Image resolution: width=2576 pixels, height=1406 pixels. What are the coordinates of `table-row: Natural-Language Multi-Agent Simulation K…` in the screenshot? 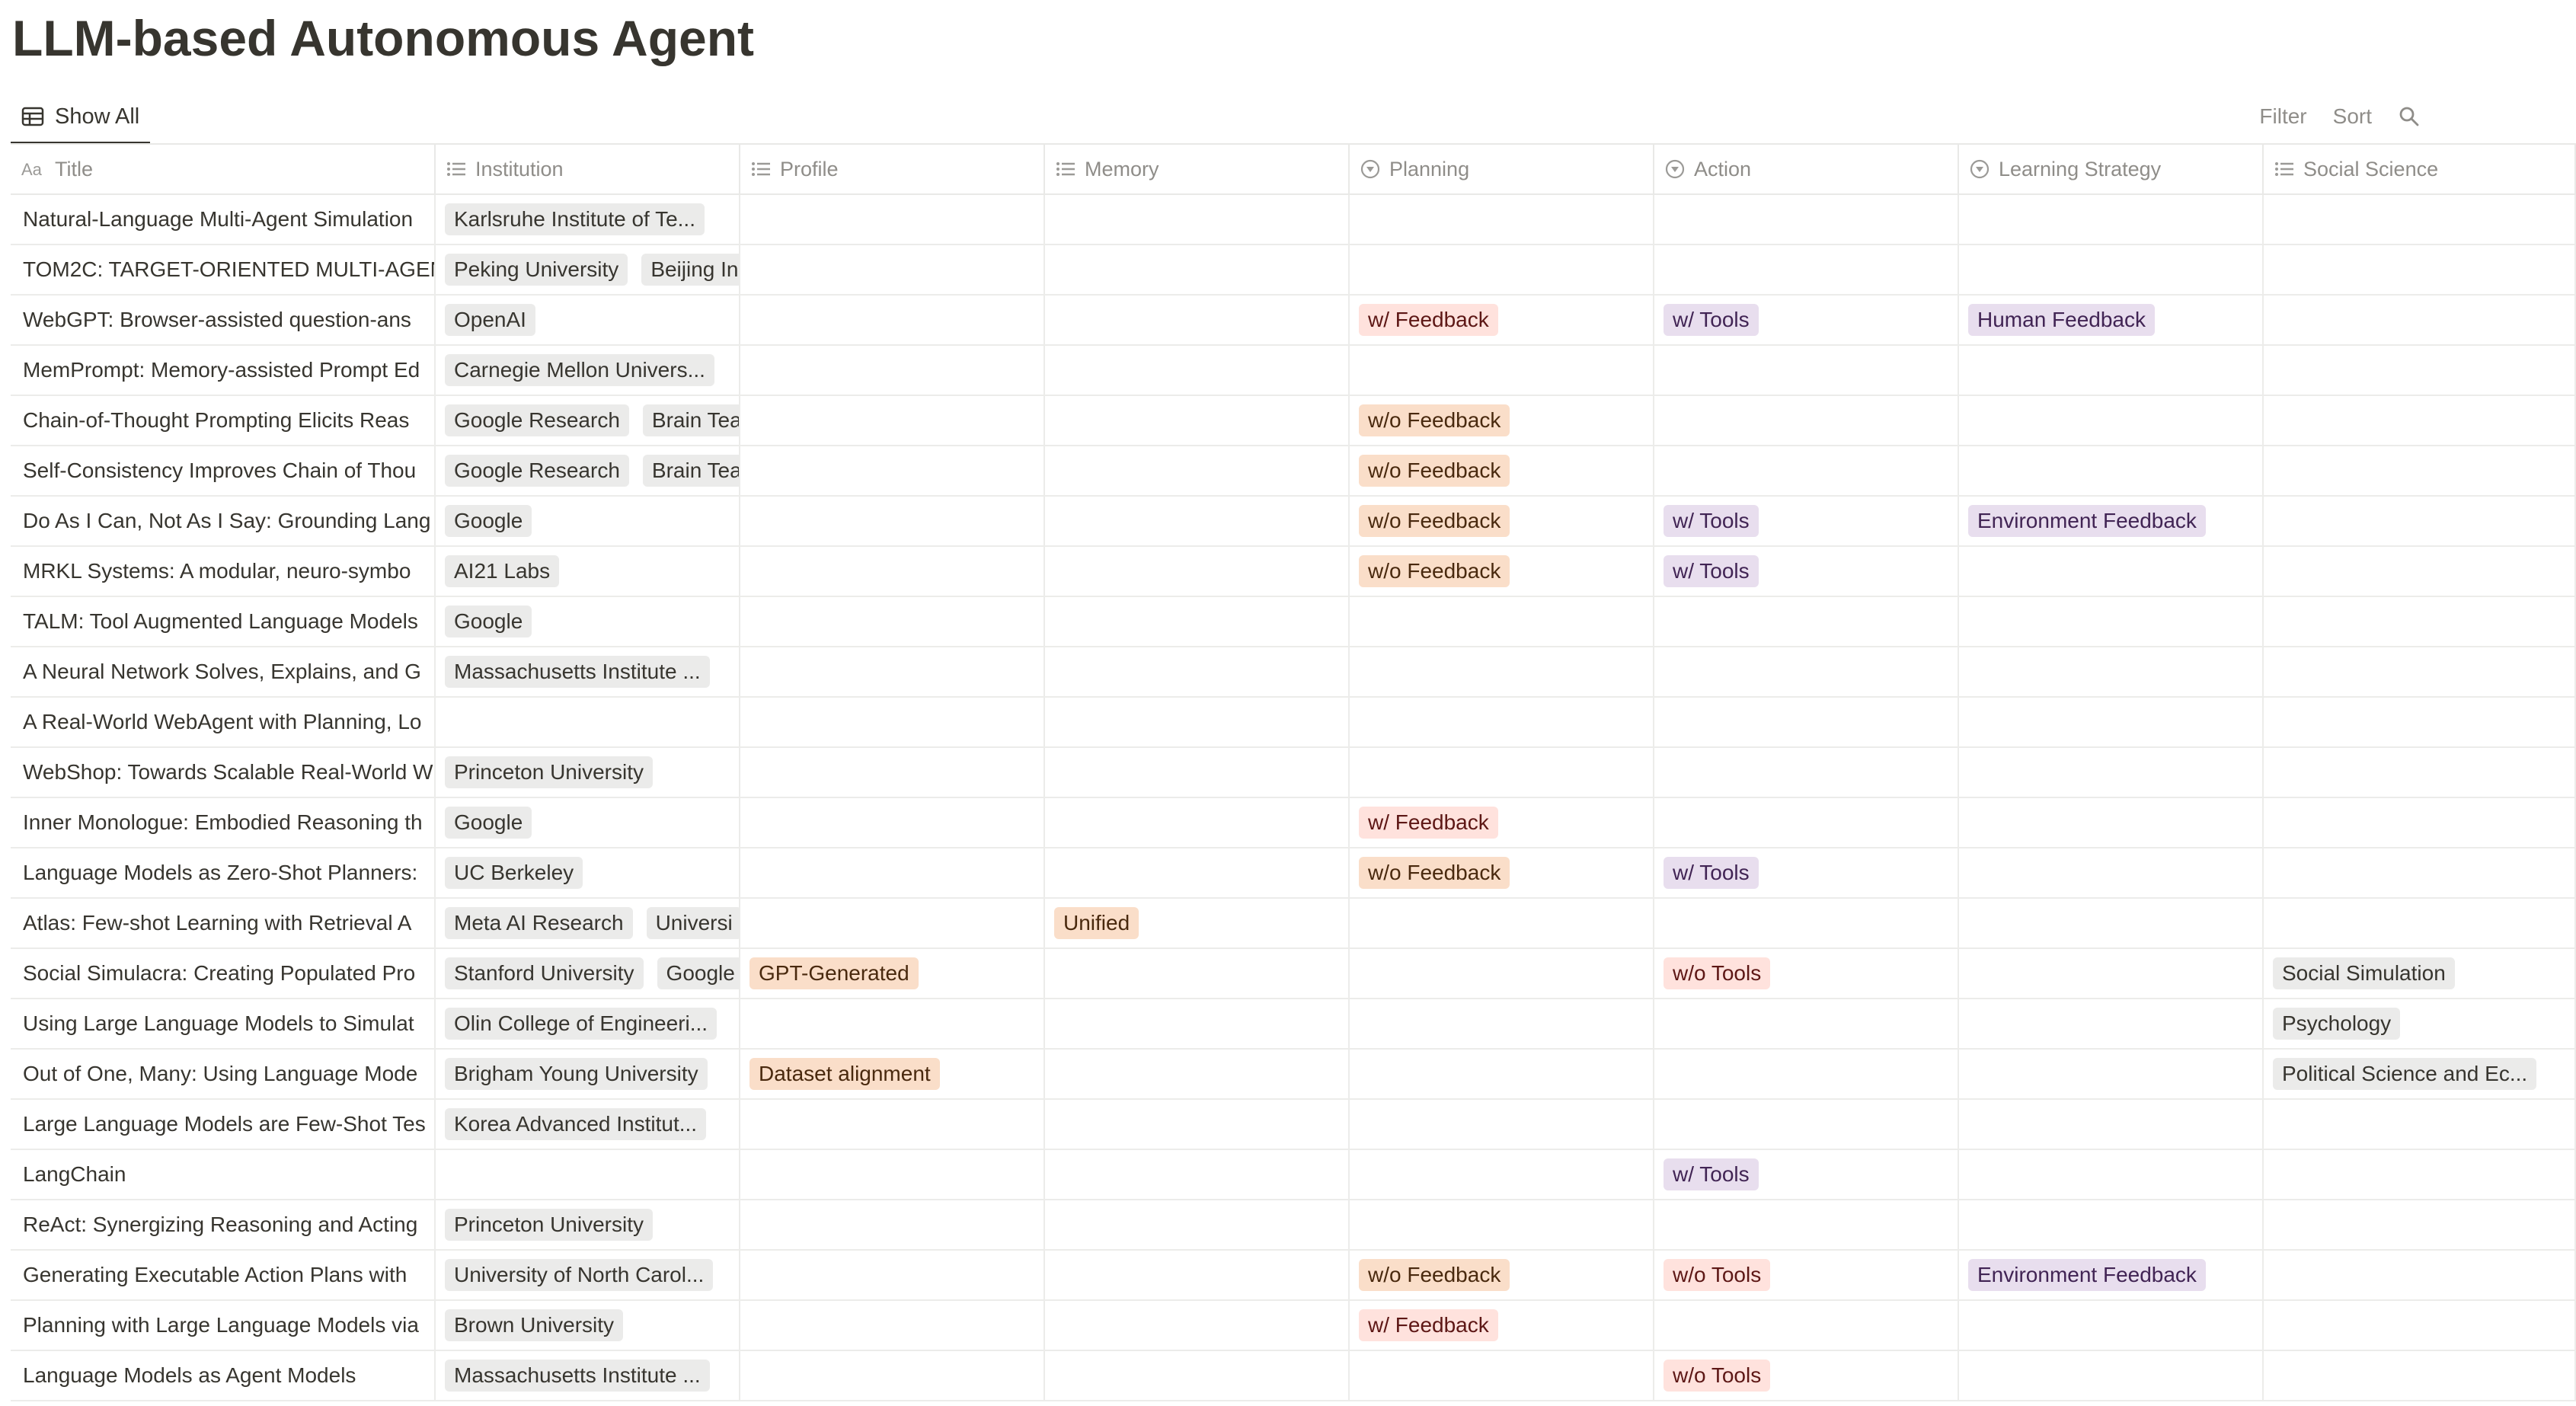 It's located at (1294, 220).